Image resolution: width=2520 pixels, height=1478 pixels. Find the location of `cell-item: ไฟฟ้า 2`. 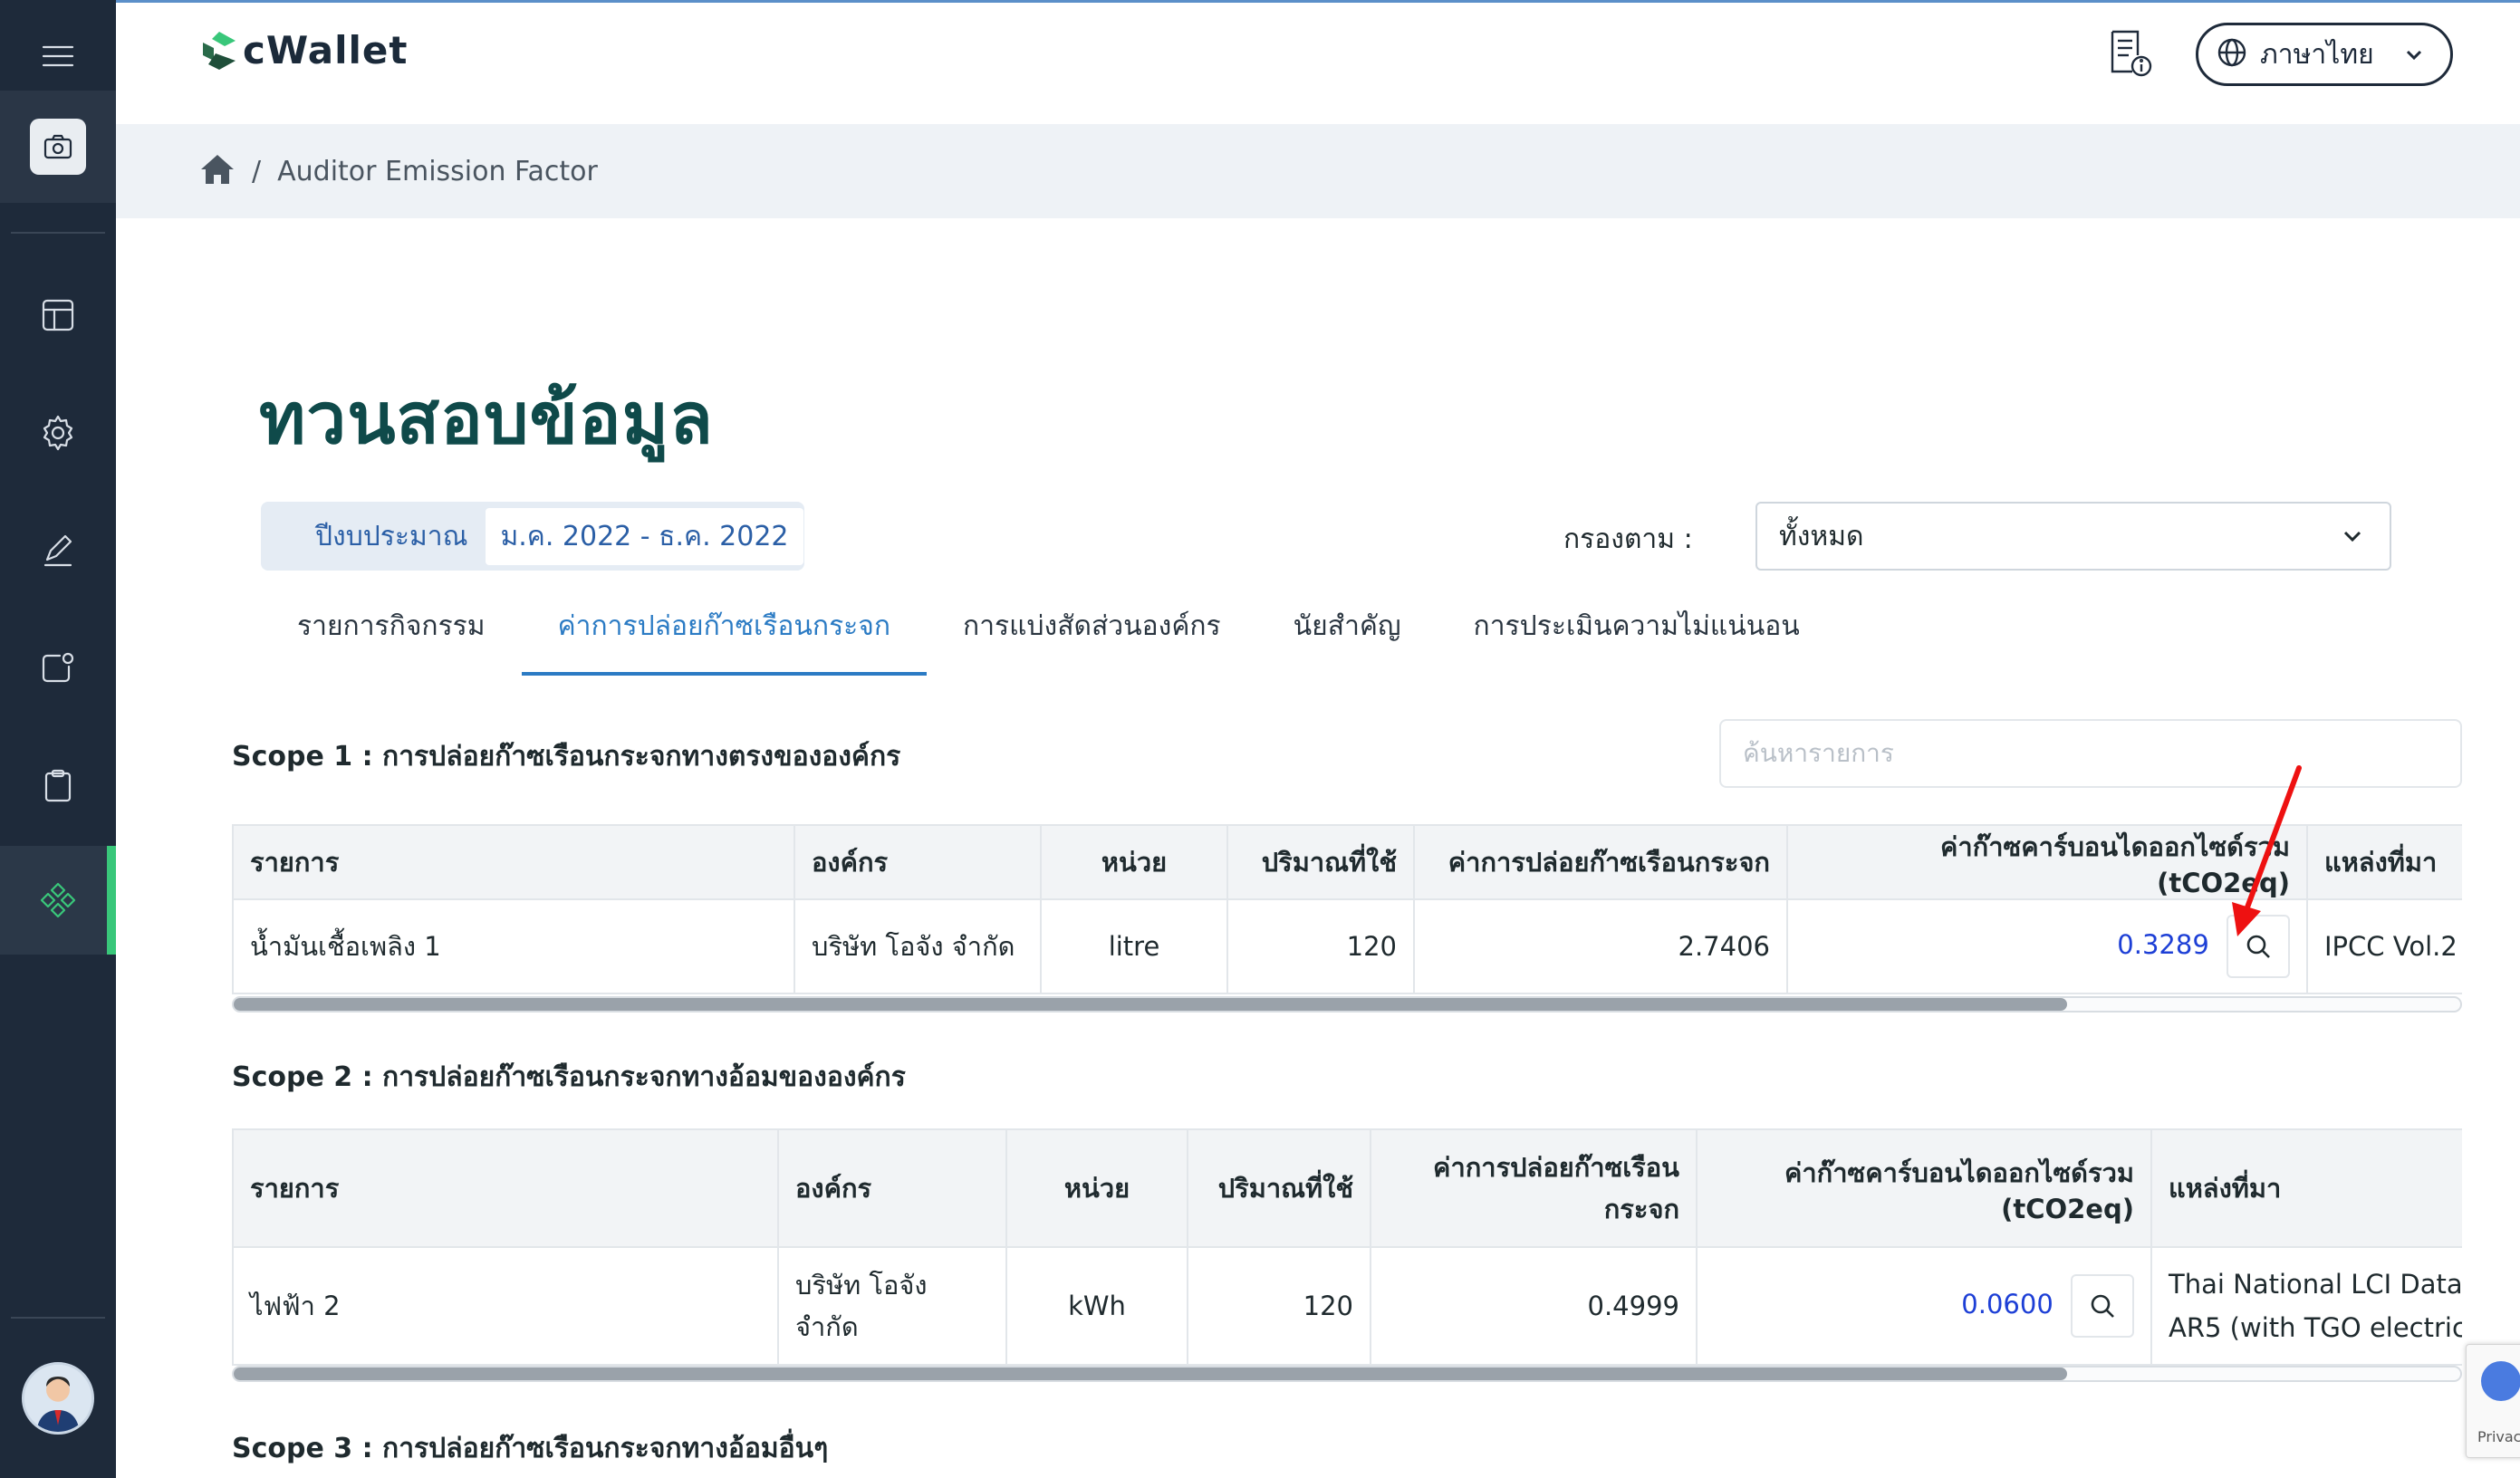

cell-item: ไฟฟ้า 2 is located at coordinates (505, 1306).